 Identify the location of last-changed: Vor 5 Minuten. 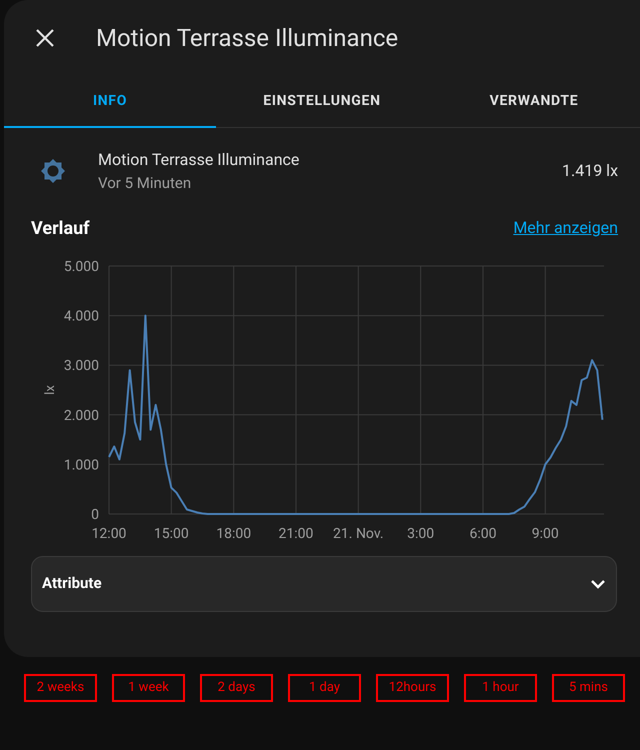
(145, 183).